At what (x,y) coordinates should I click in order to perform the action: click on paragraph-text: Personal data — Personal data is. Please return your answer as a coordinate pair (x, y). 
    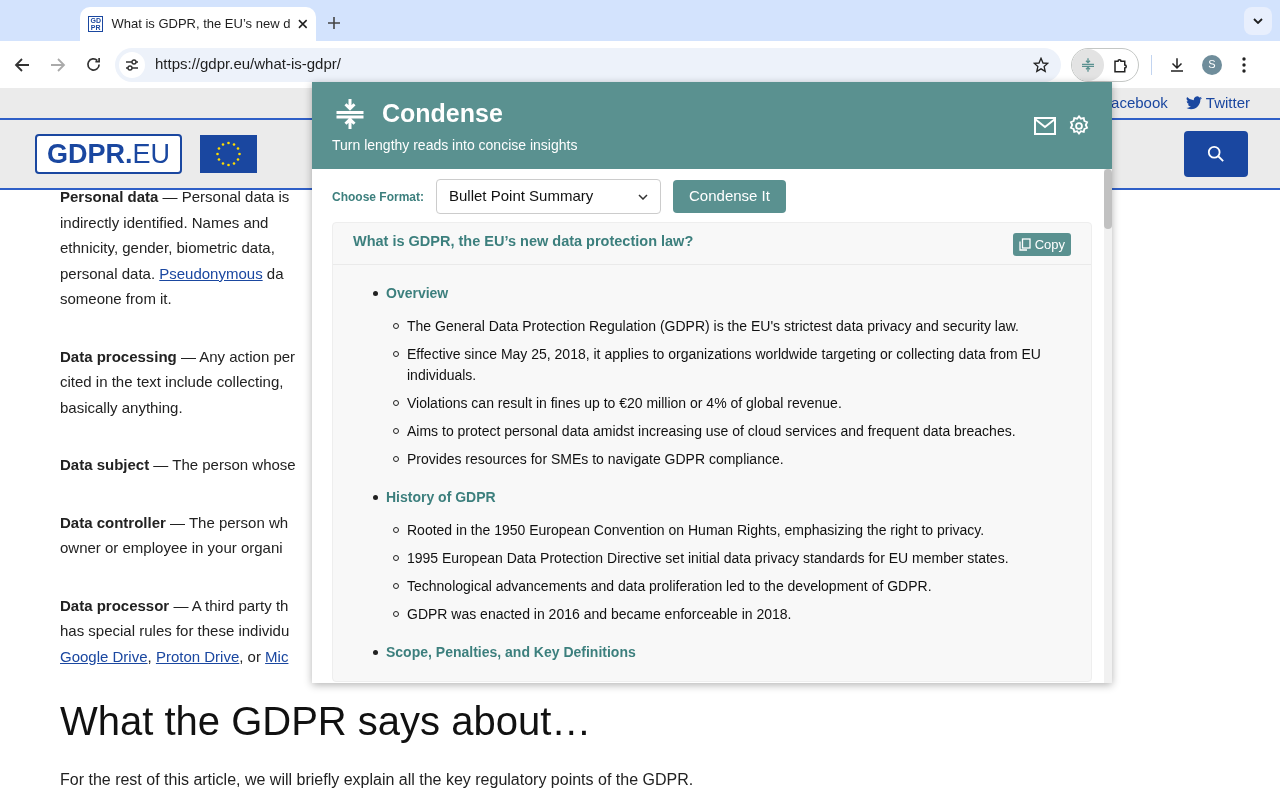
    Looking at the image, I should click on (175, 196).